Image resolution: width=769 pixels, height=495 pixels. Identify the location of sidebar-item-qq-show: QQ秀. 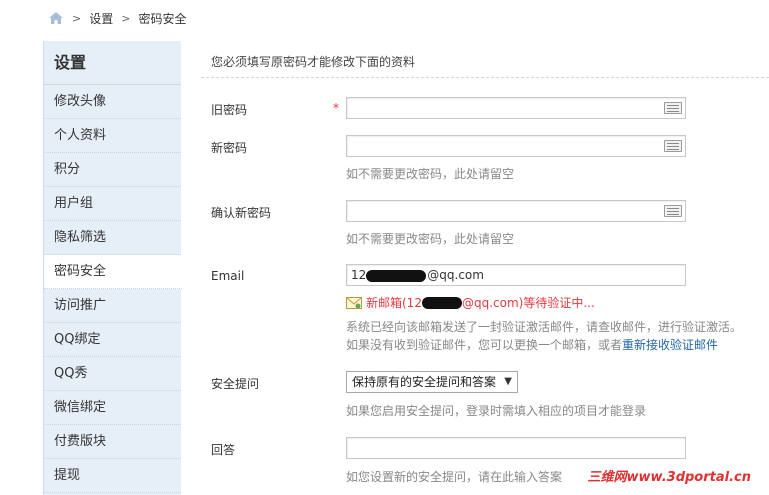
(112, 374).